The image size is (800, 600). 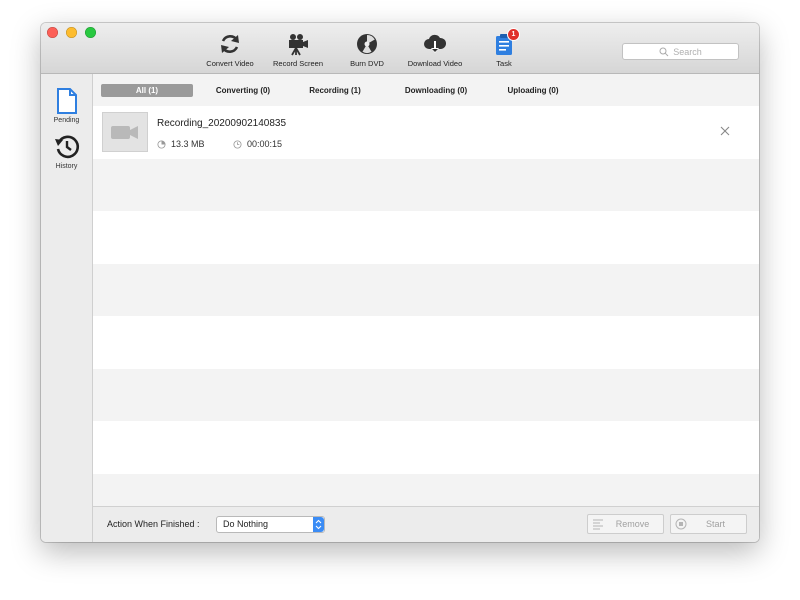 What do you see at coordinates (265, 144) in the screenshot?
I see `duration-value: 00:00:15` at bounding box center [265, 144].